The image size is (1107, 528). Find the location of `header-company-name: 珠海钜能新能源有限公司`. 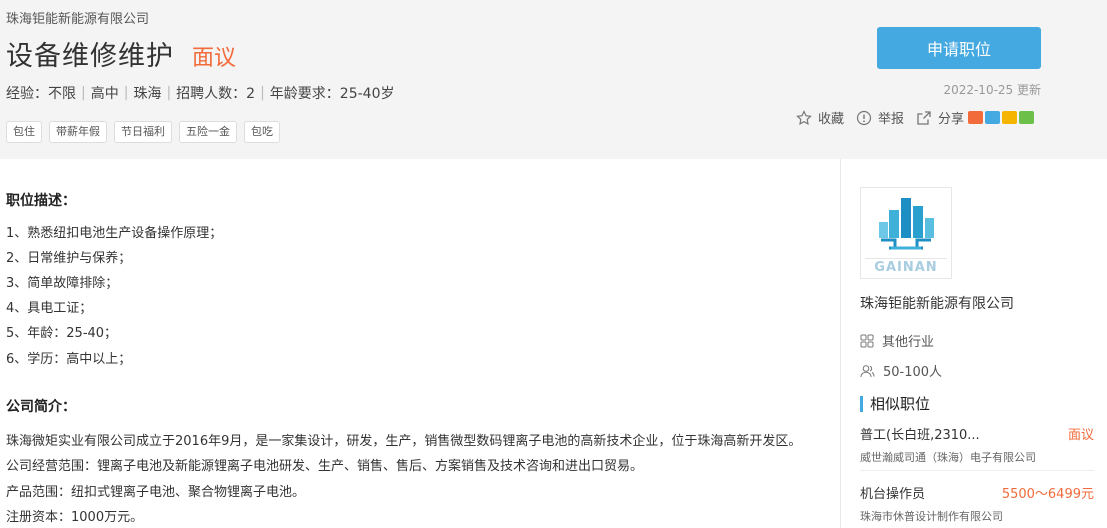

header-company-name: 珠海钜能新能源有限公司 is located at coordinates (77, 17).